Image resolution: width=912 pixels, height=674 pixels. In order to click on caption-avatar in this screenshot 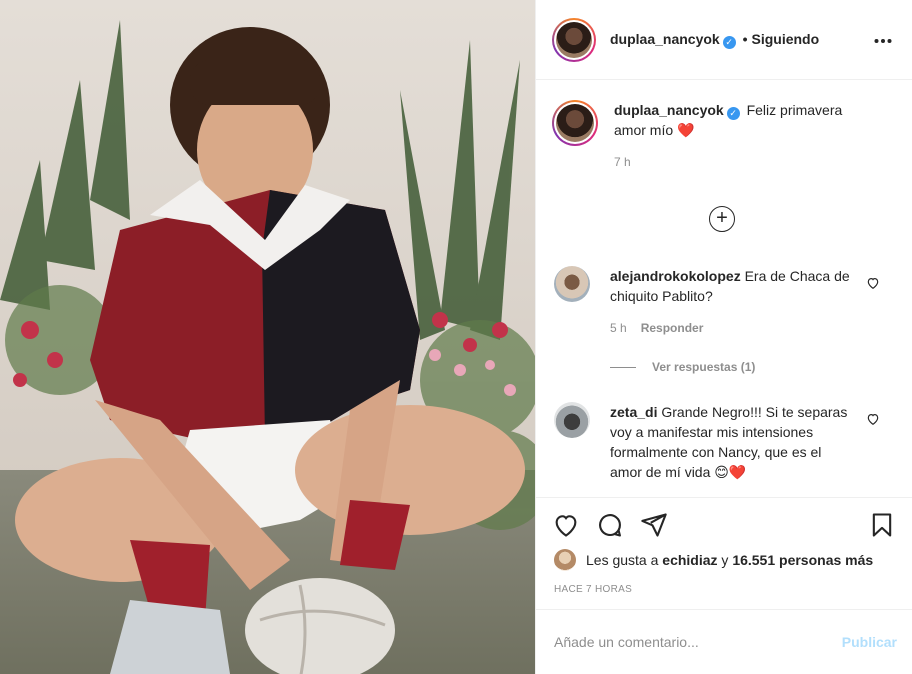, I will do `click(575, 123)`.